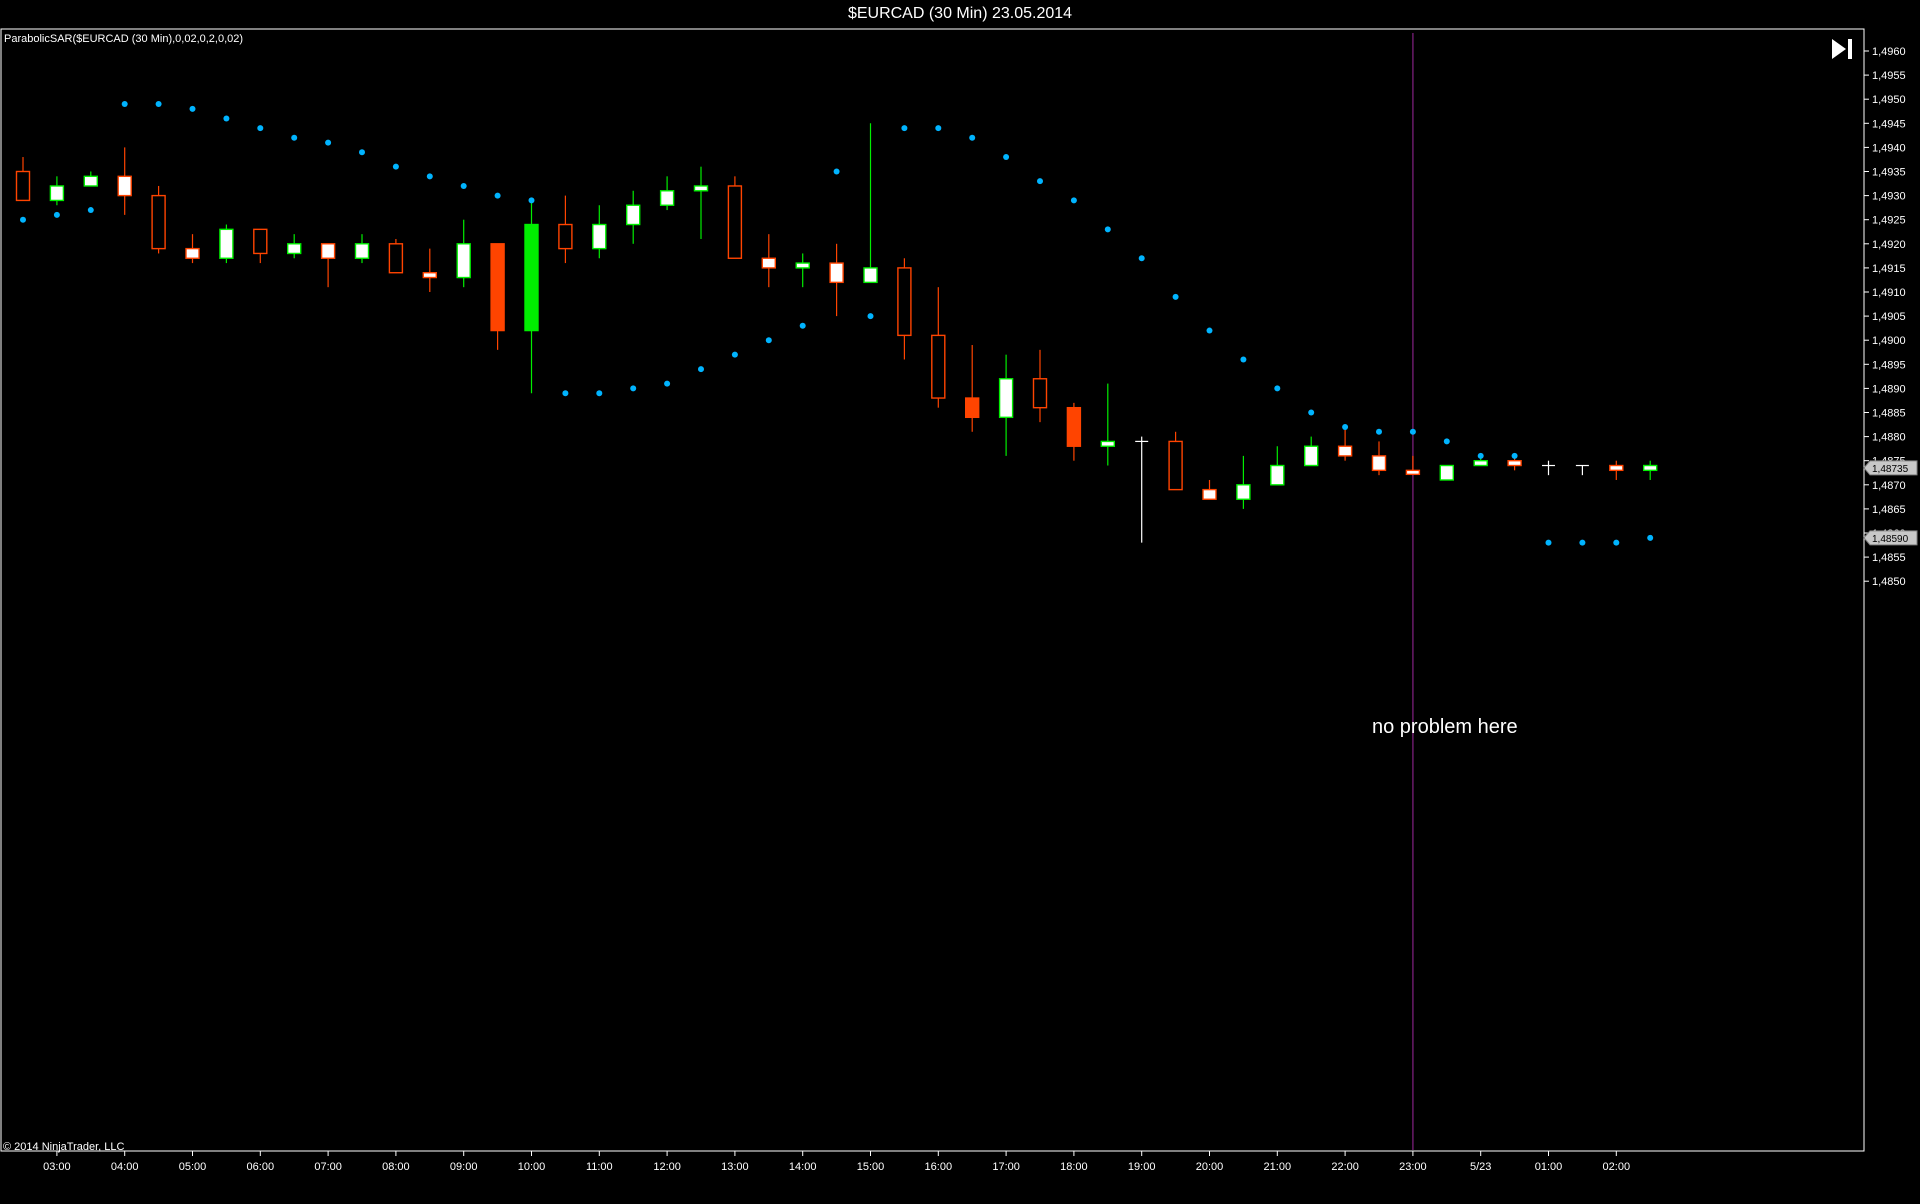 The width and height of the screenshot is (1920, 1204). Describe the element at coordinates (1889, 558) in the screenshot. I see `price-tick-label: 1,4855` at that location.